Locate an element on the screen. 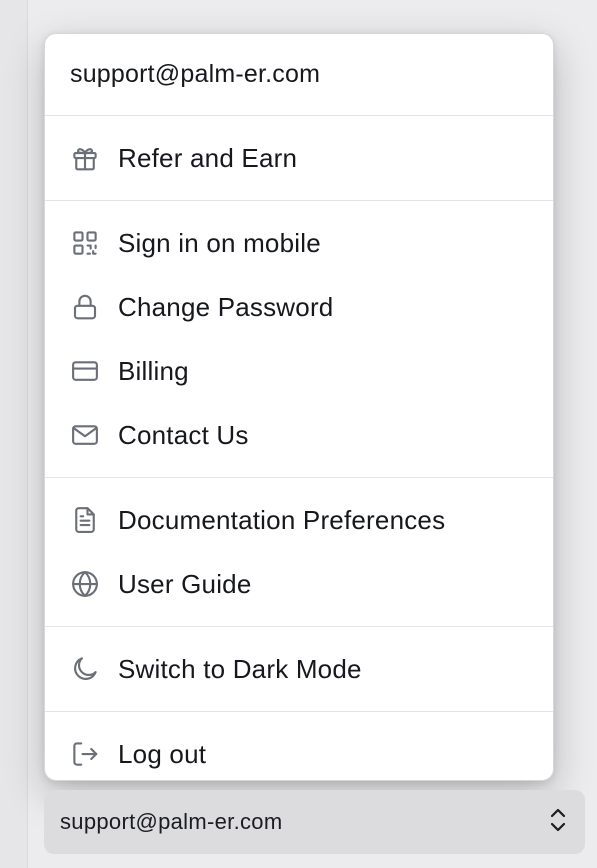 The image size is (597, 868). globe-icon is located at coordinates (85, 584).